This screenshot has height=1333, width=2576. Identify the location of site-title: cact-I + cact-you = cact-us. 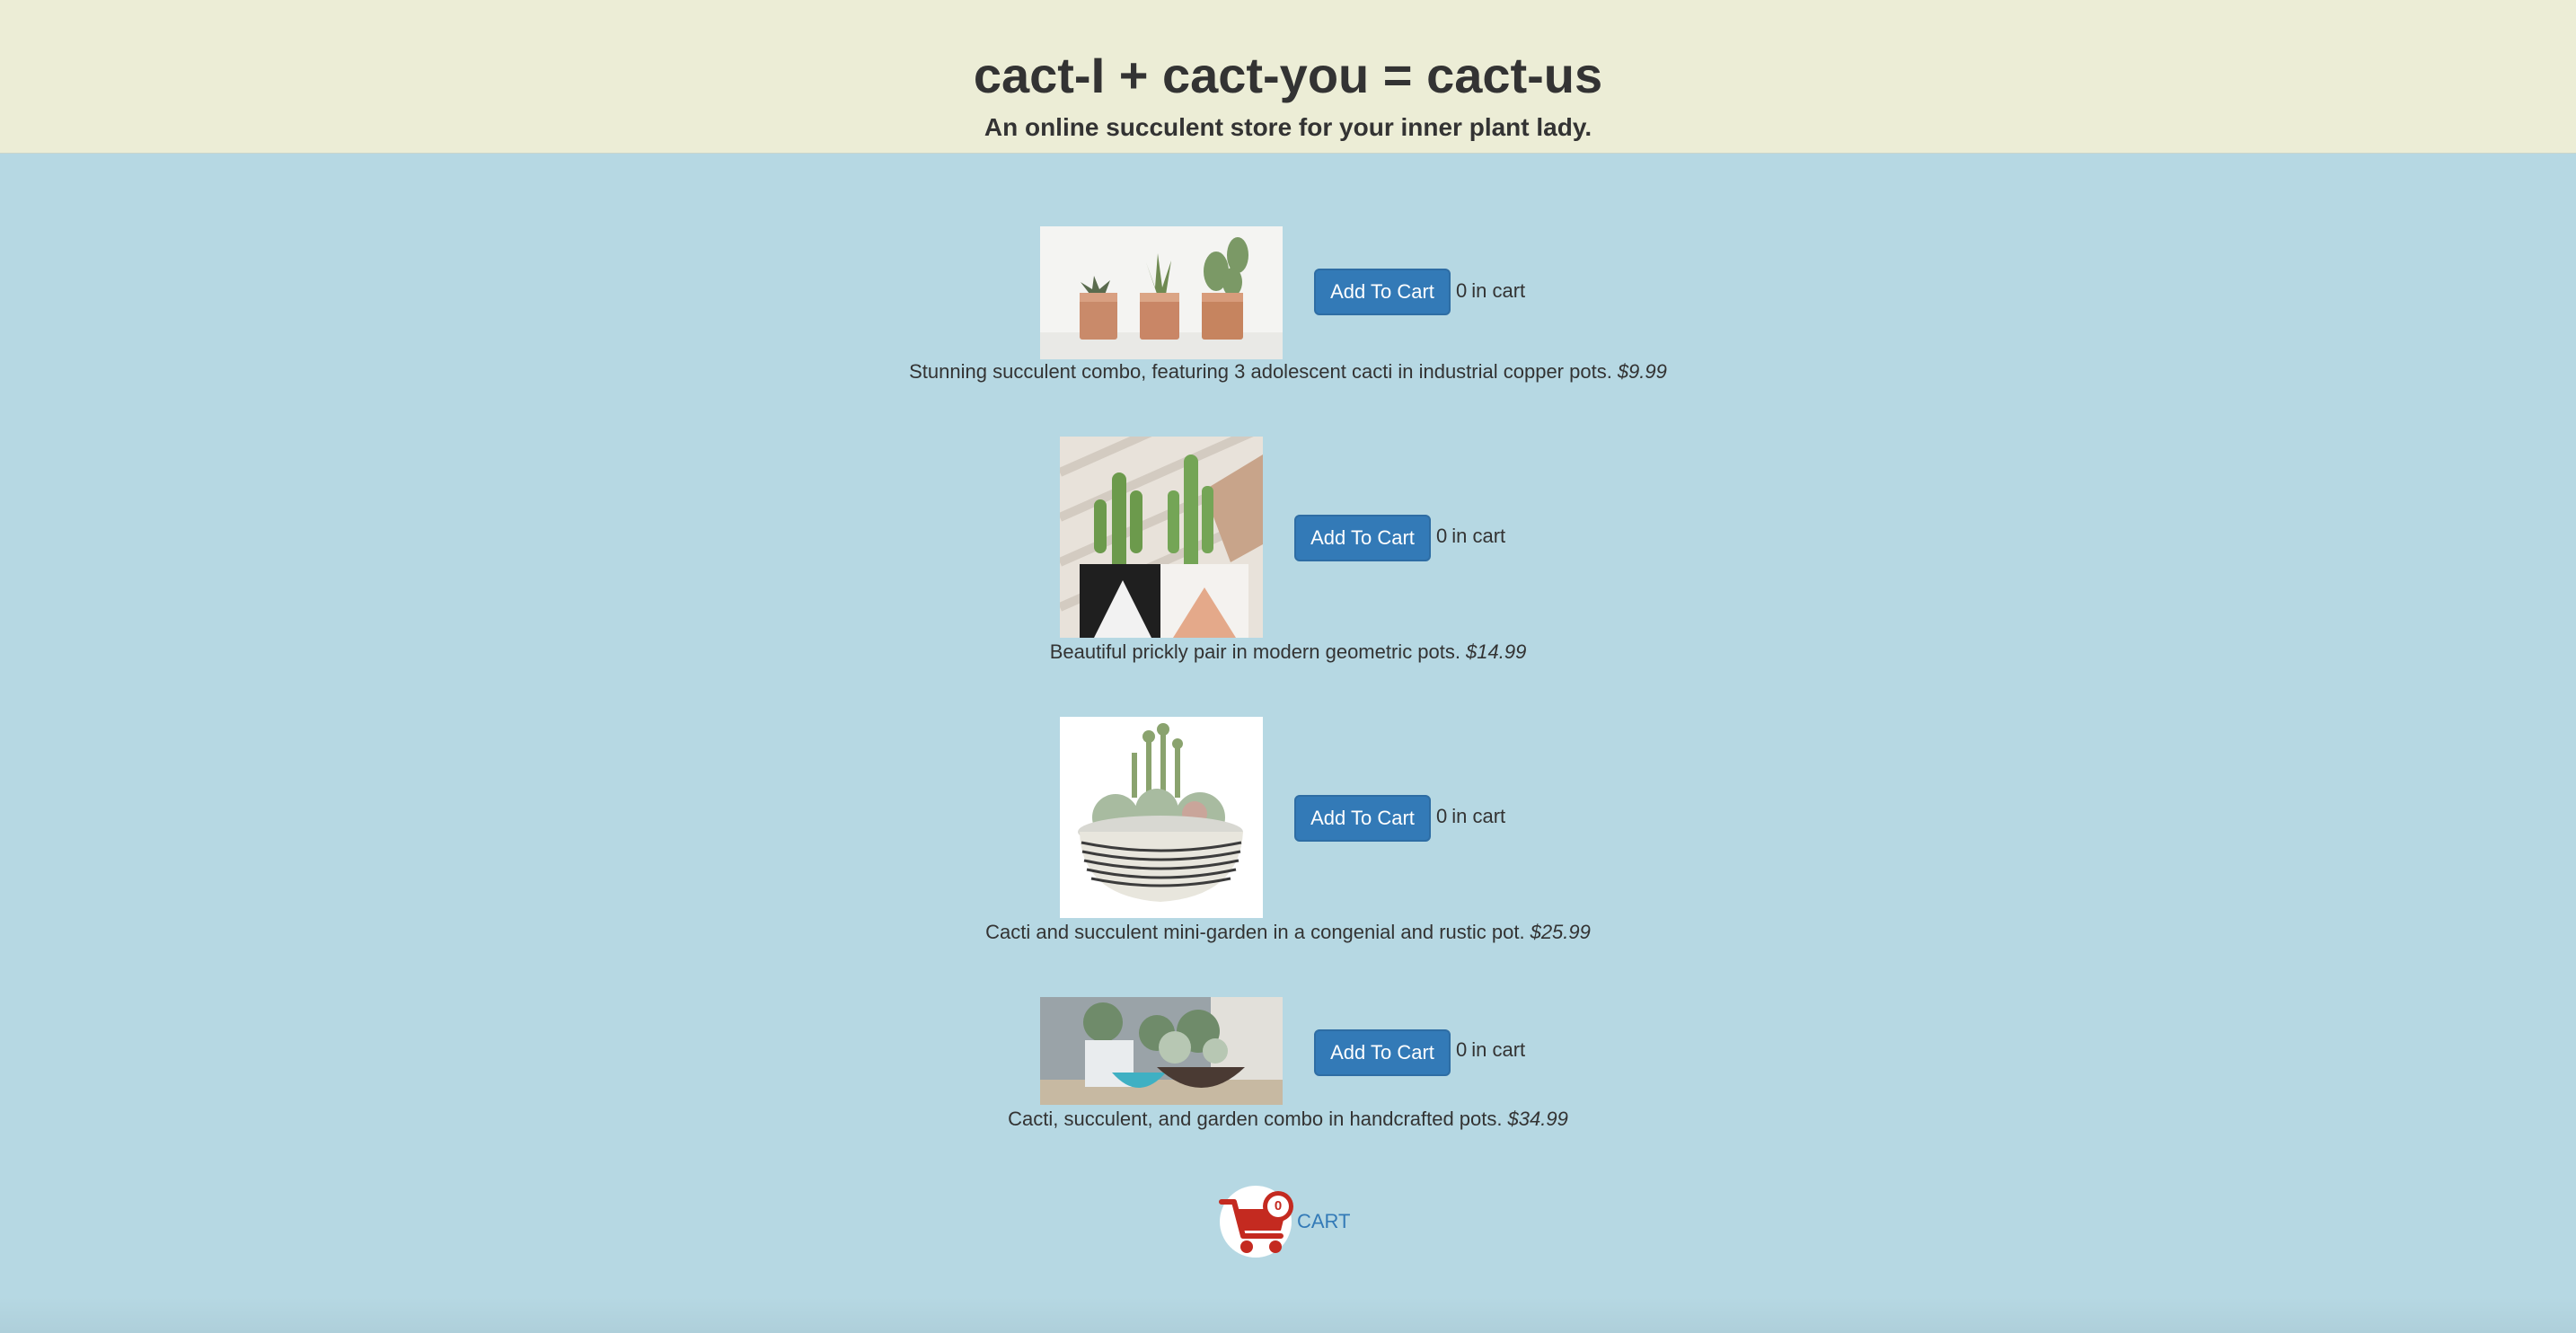
(1288, 75).